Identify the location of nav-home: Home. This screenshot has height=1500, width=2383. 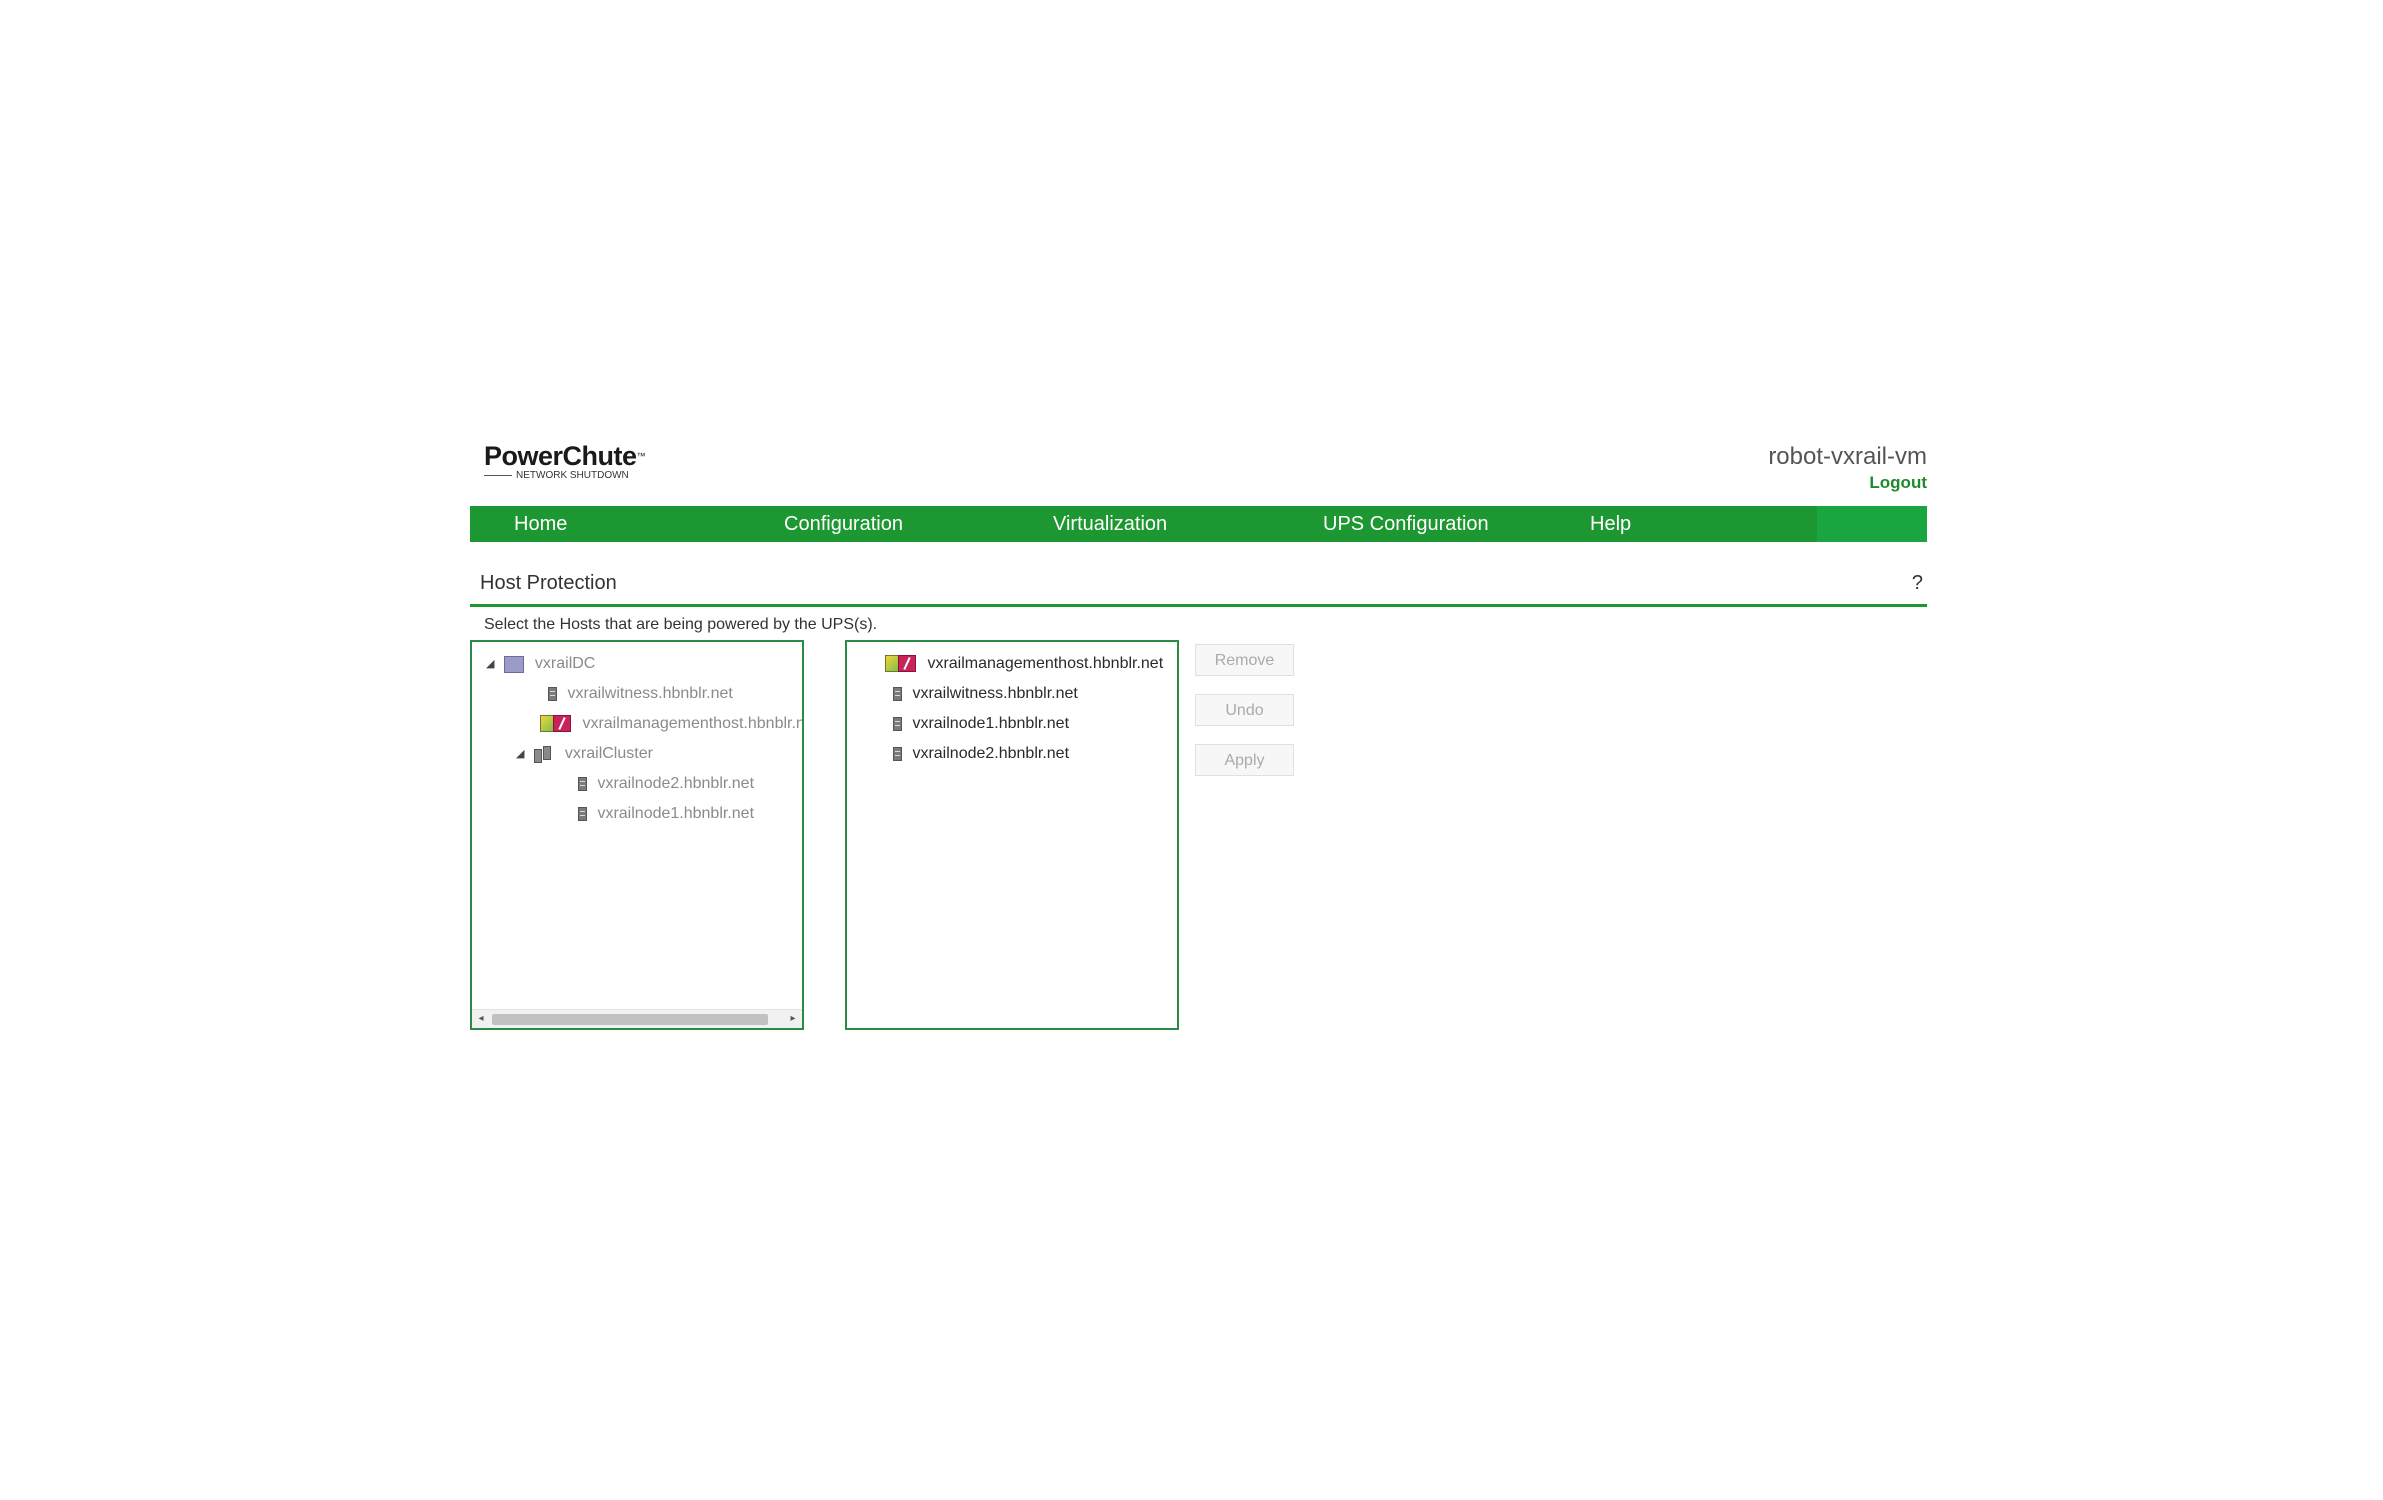
(540, 524).